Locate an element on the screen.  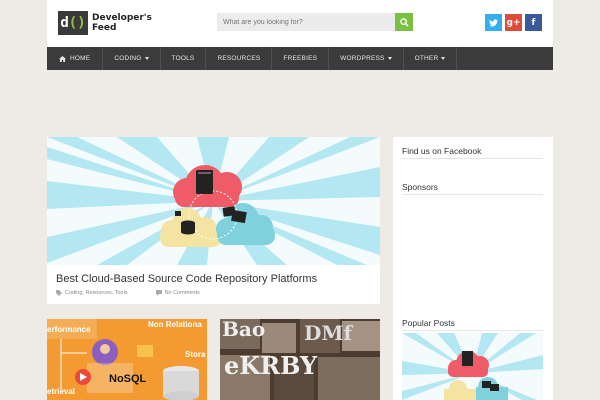
site-logo: d() Developer's Feed is located at coordinates (105, 23).